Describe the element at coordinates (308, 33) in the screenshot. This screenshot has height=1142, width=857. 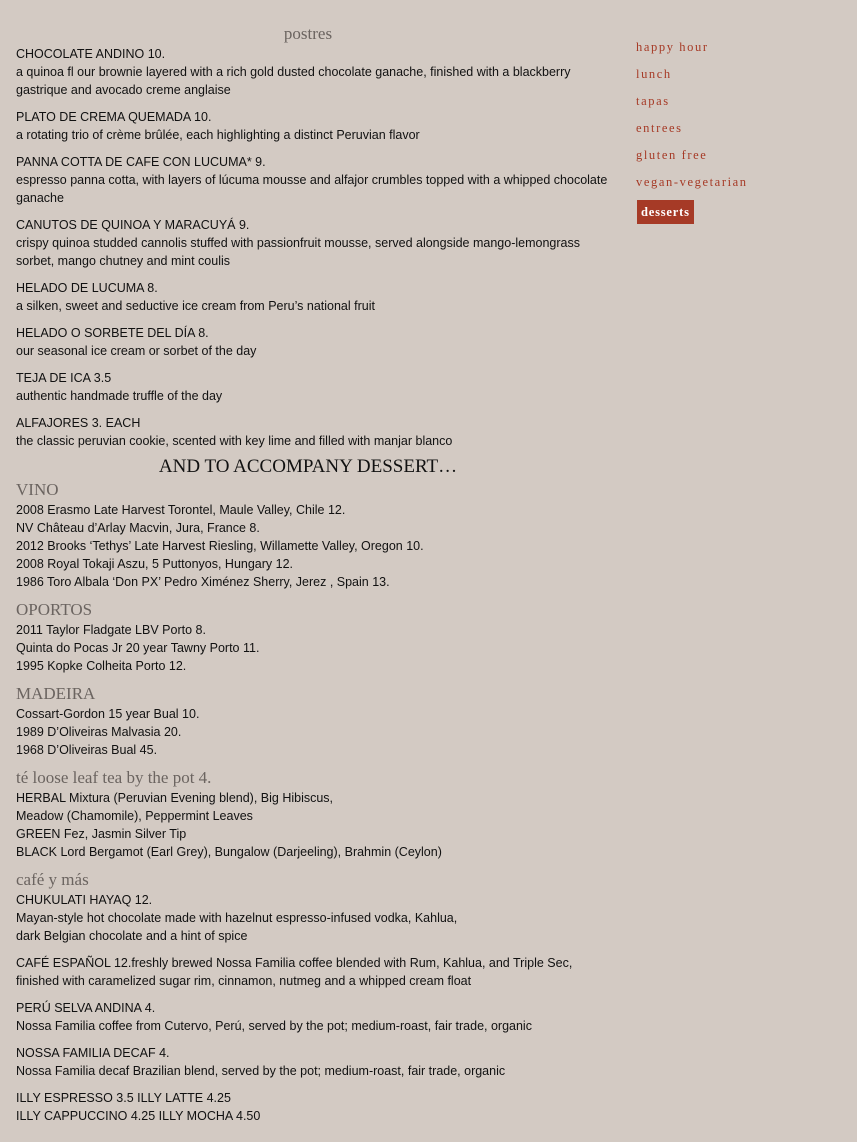
I see `postres-title: postres` at that location.